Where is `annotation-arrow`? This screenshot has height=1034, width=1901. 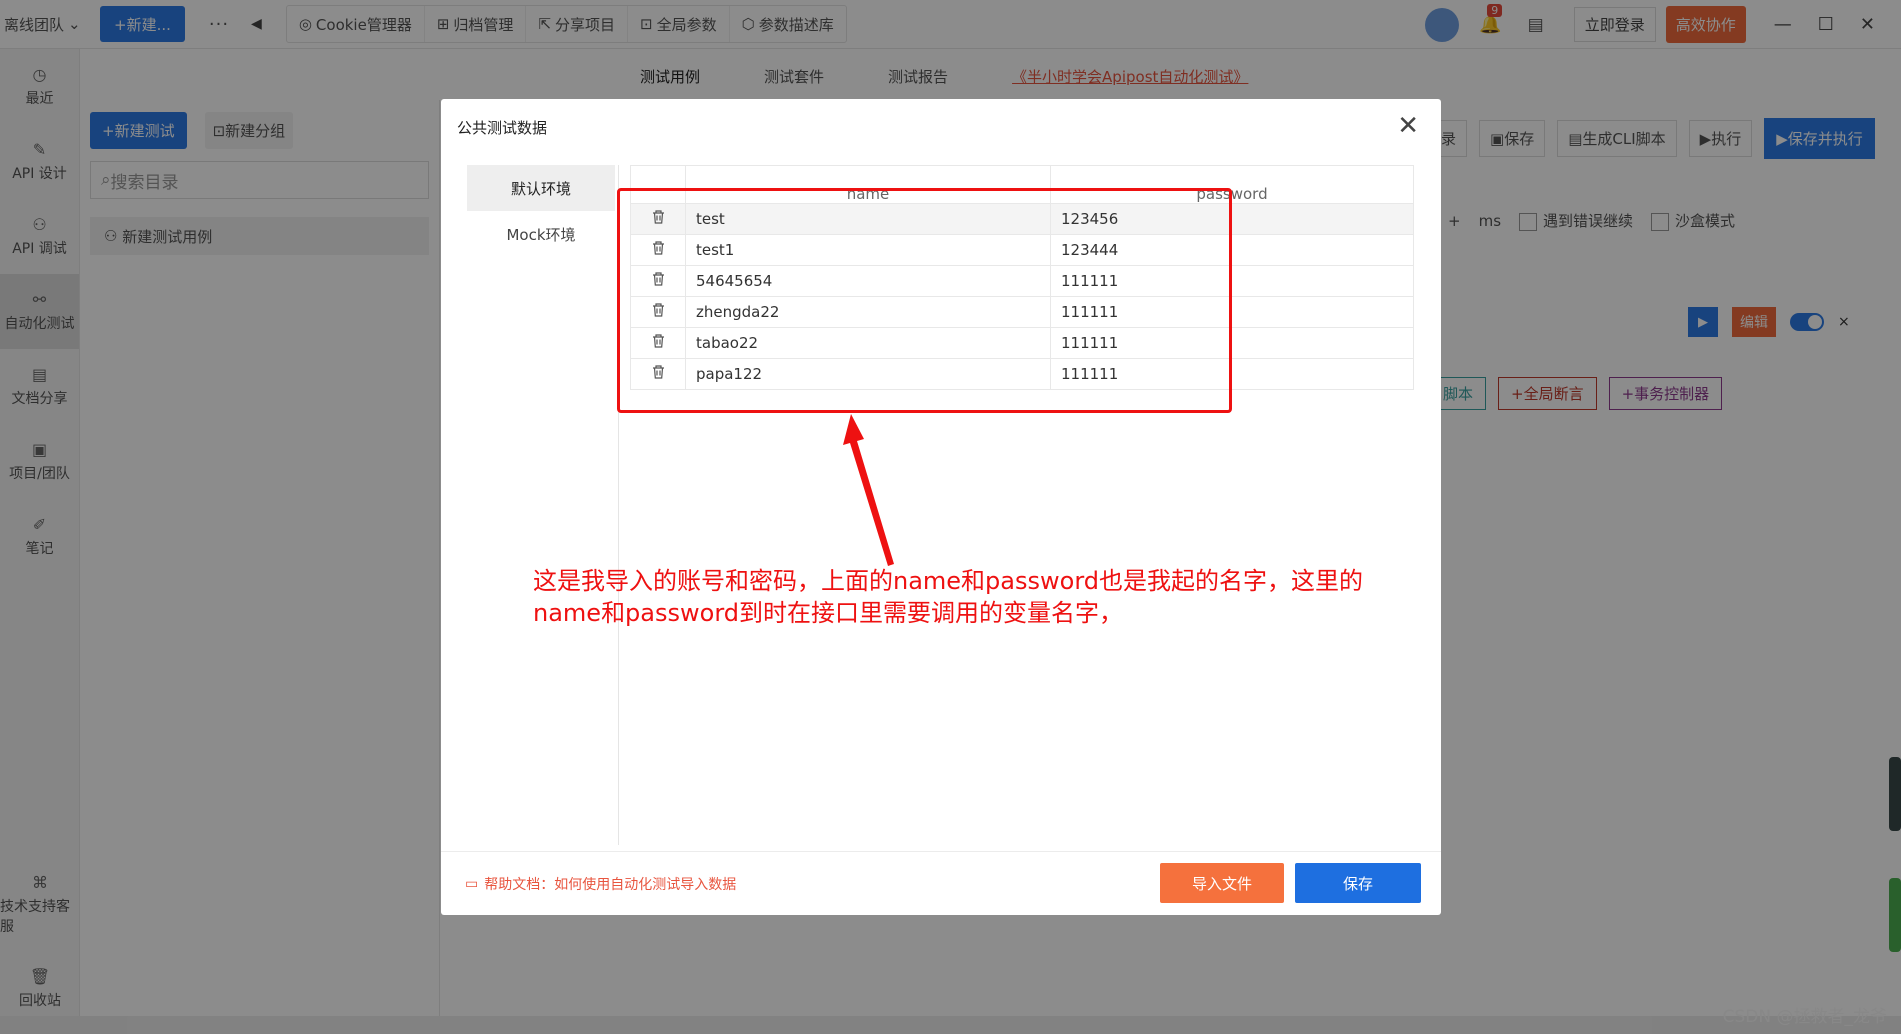
annotation-arrow is located at coordinates (868, 490).